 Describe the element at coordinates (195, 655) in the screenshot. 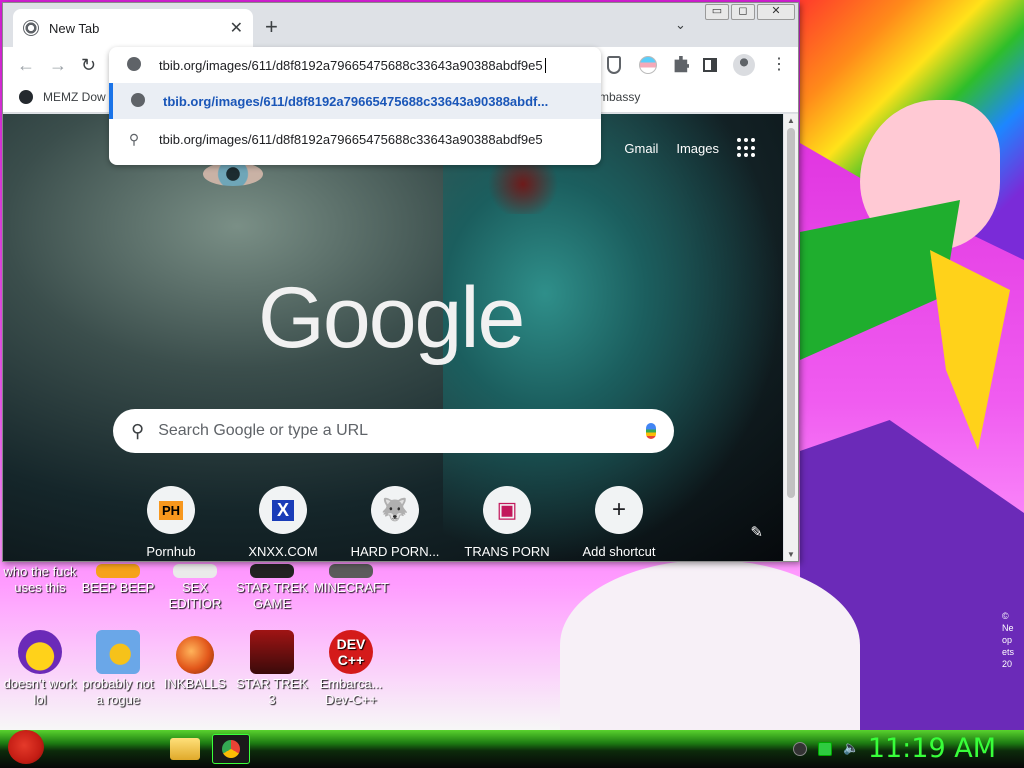

I see `inkball-app-icon` at that location.